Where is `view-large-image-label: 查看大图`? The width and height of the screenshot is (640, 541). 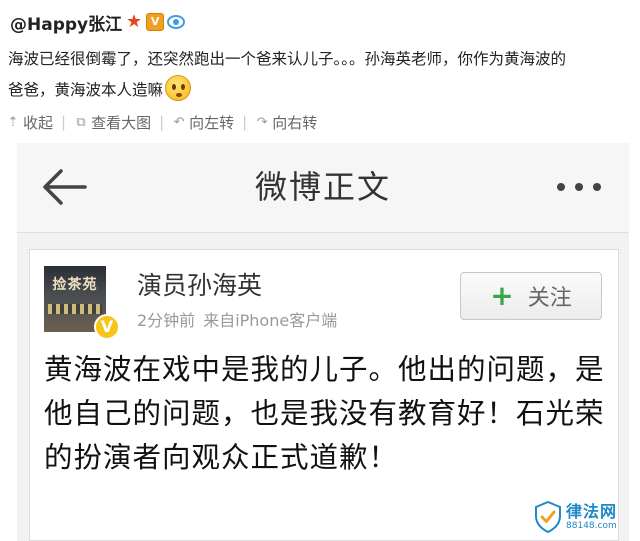 view-large-image-label: 查看大图 is located at coordinates (121, 122).